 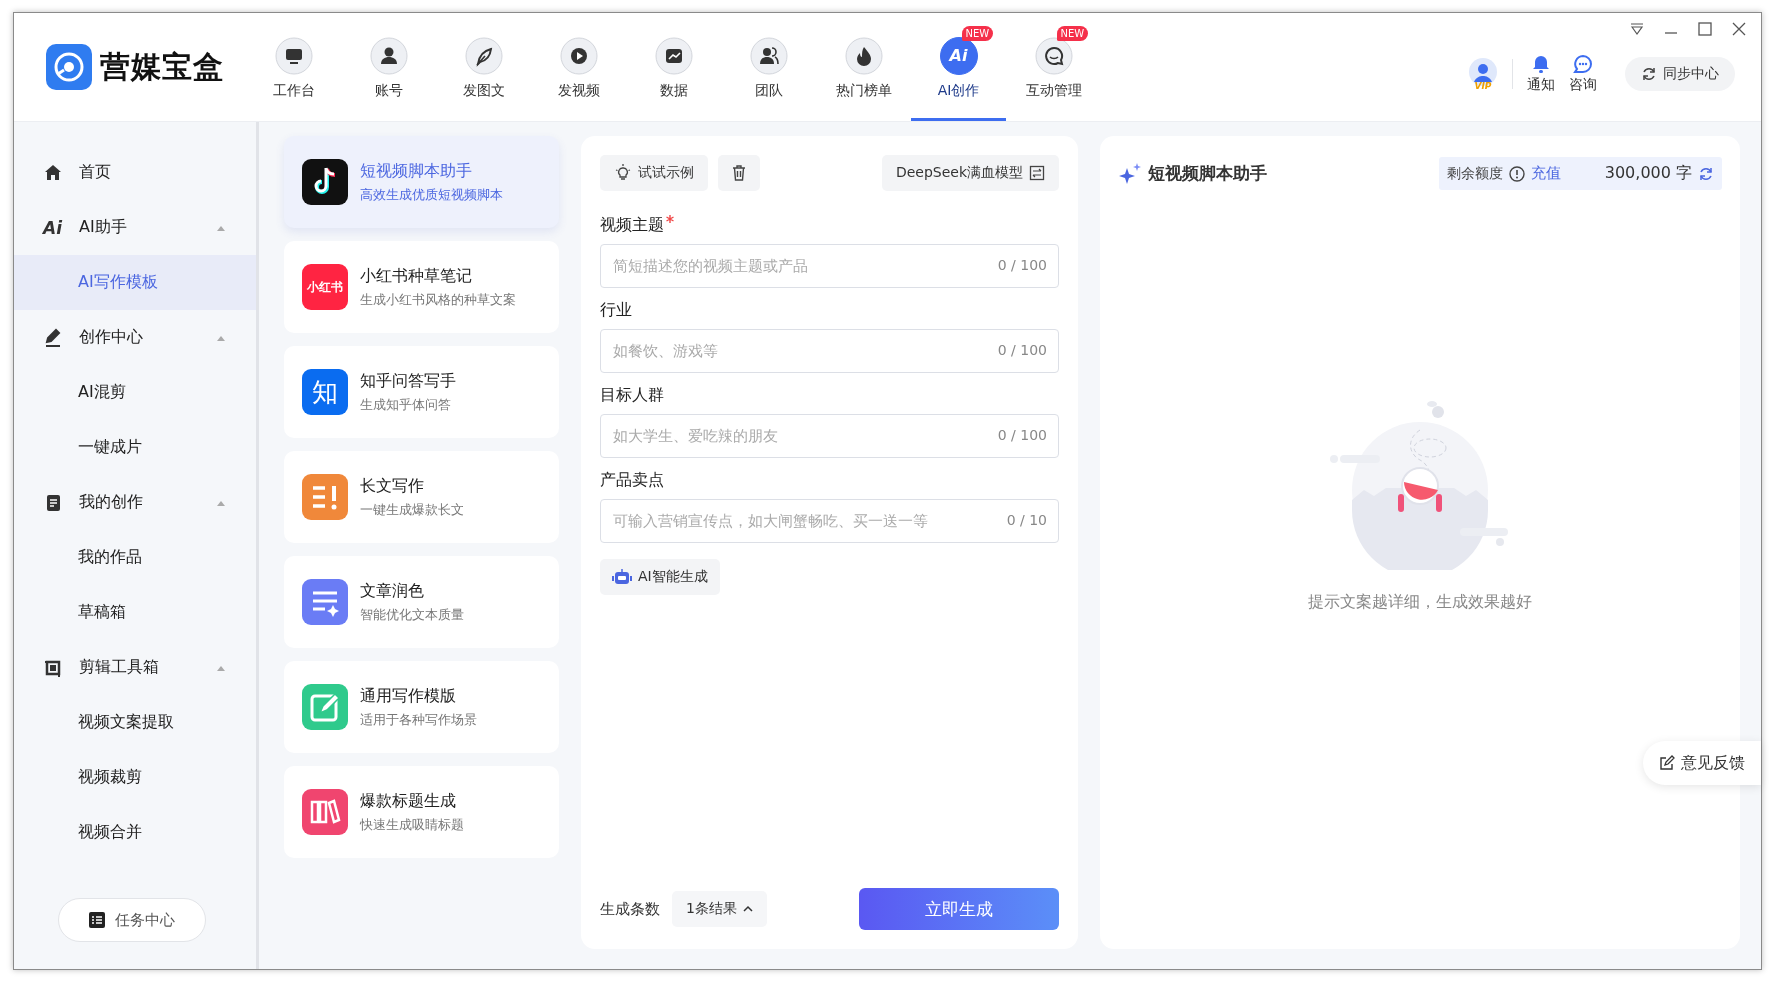 What do you see at coordinates (416, 171) in the screenshot?
I see `template-title: 短视频脚本助手` at bounding box center [416, 171].